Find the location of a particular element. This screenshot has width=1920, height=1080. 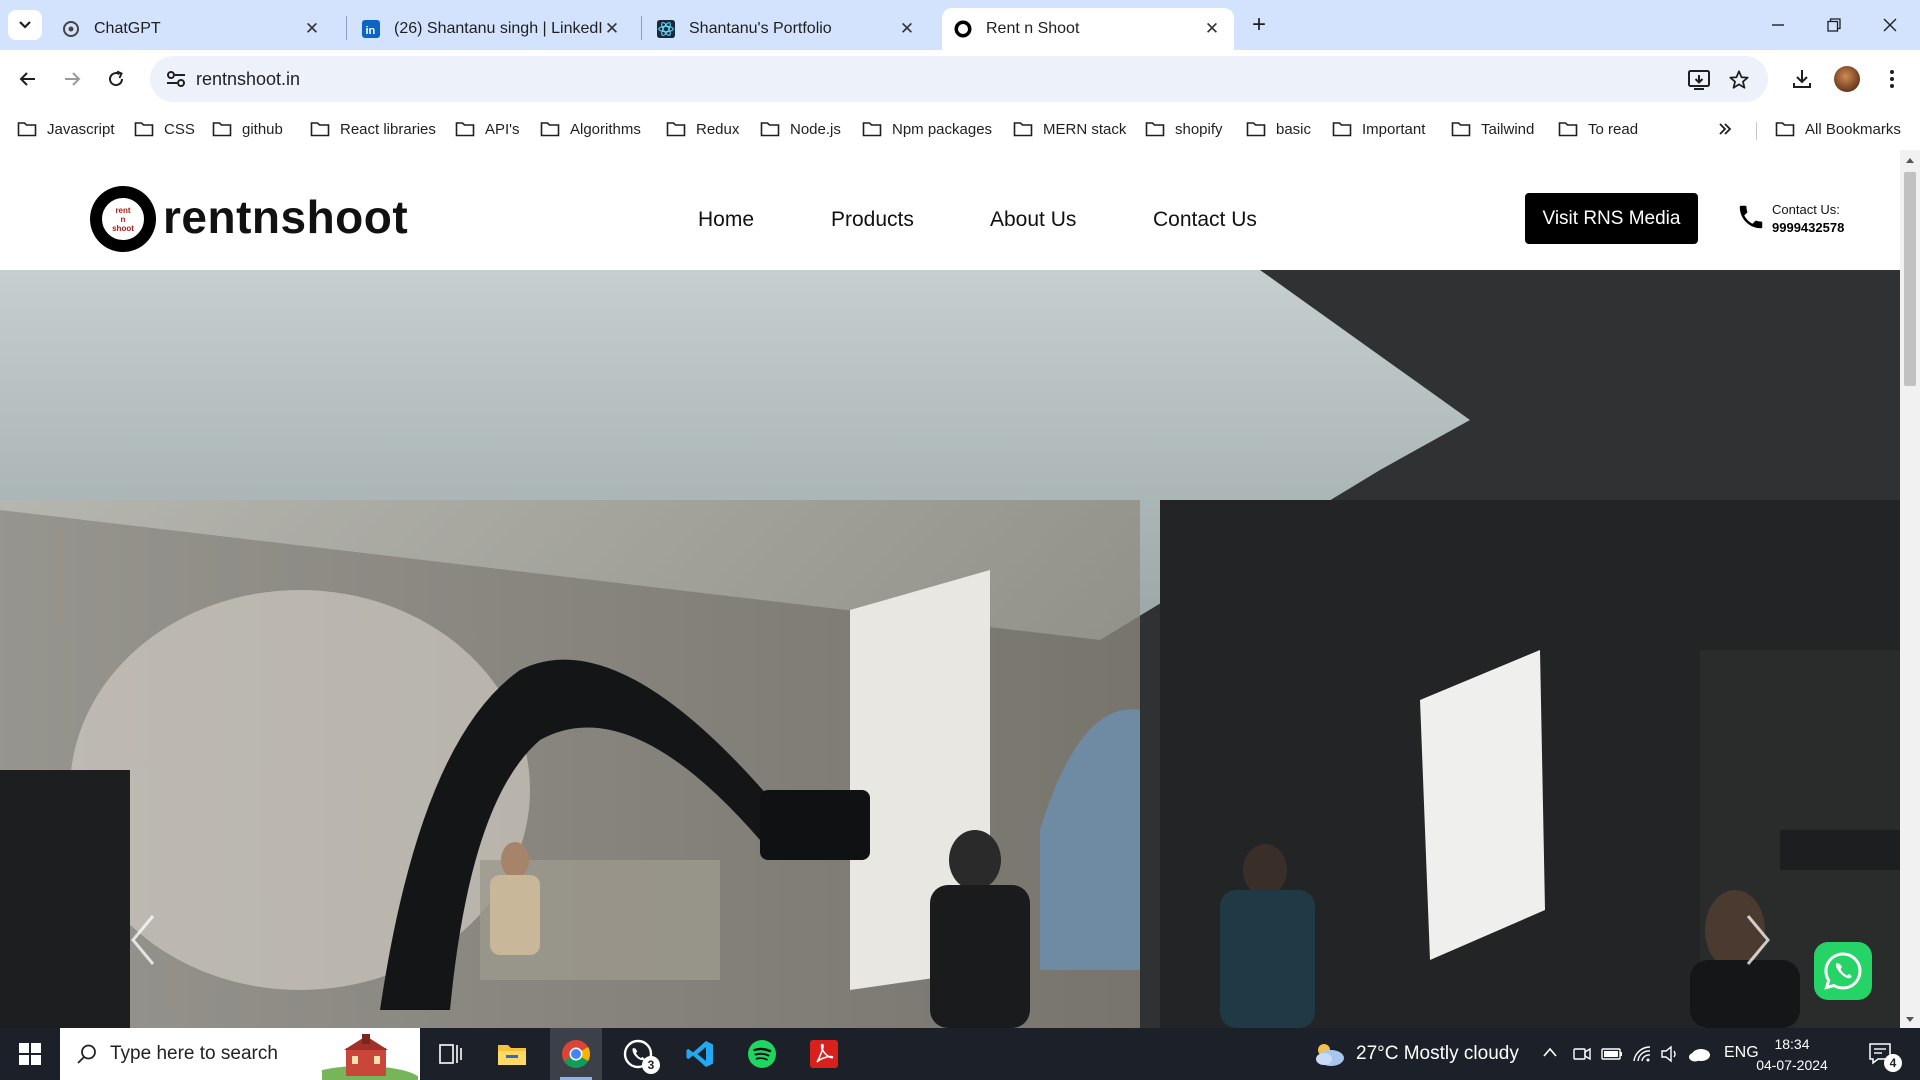

bookmark-folder: Important is located at coordinates (1378, 129).